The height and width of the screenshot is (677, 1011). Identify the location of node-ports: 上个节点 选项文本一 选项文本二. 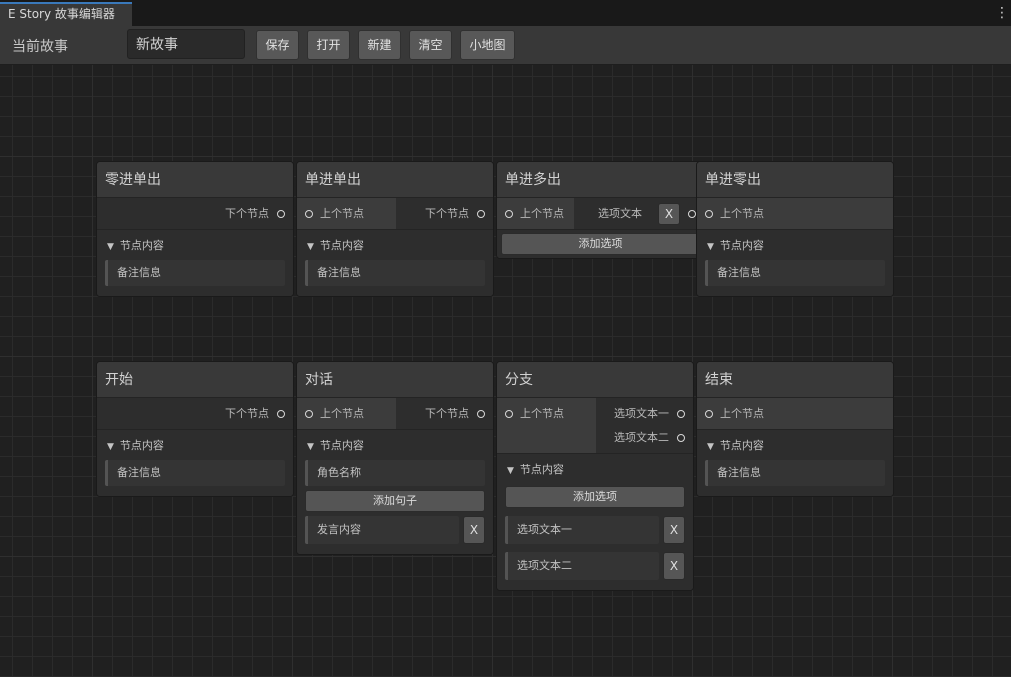
(595, 426).